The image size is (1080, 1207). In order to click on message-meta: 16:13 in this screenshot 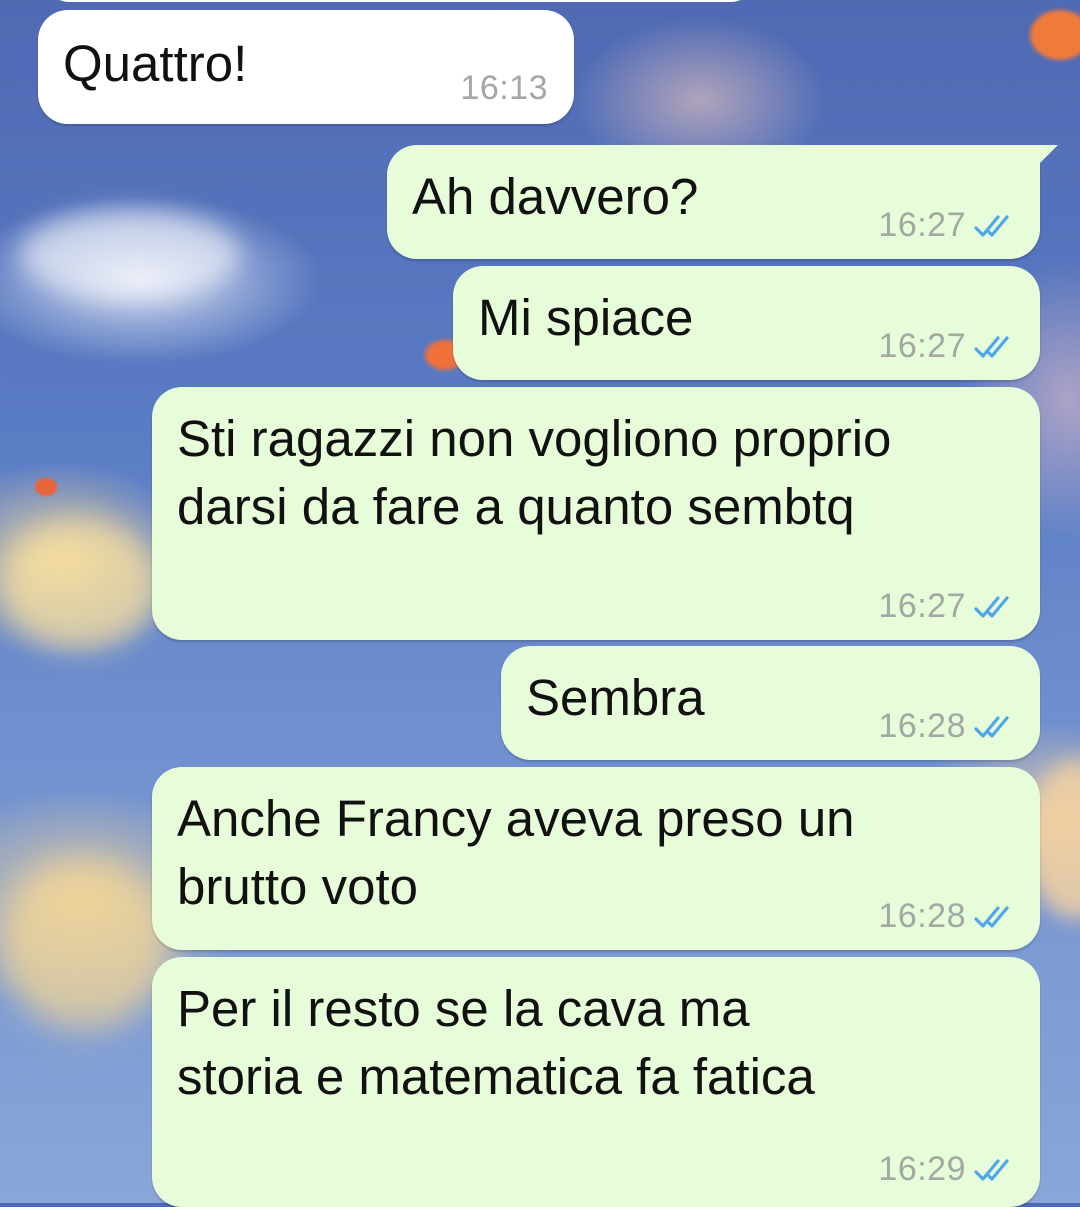, I will do `click(504, 88)`.